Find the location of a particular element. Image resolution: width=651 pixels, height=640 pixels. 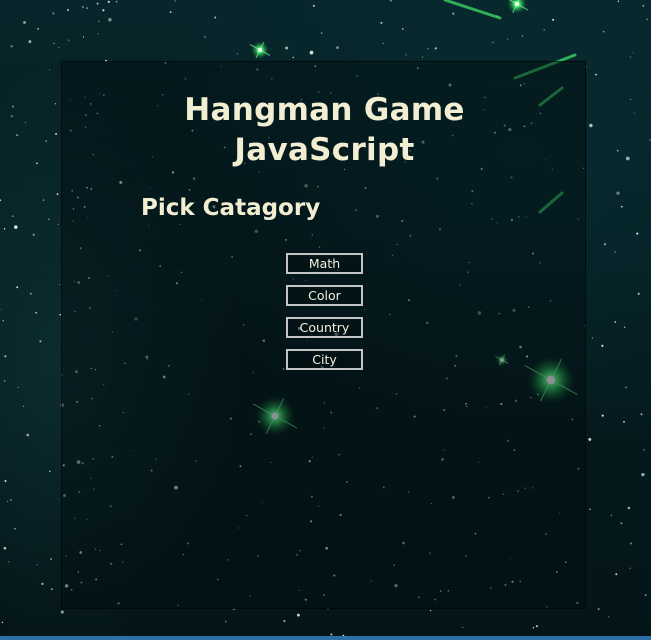

category-button-city: City is located at coordinates (324, 359).